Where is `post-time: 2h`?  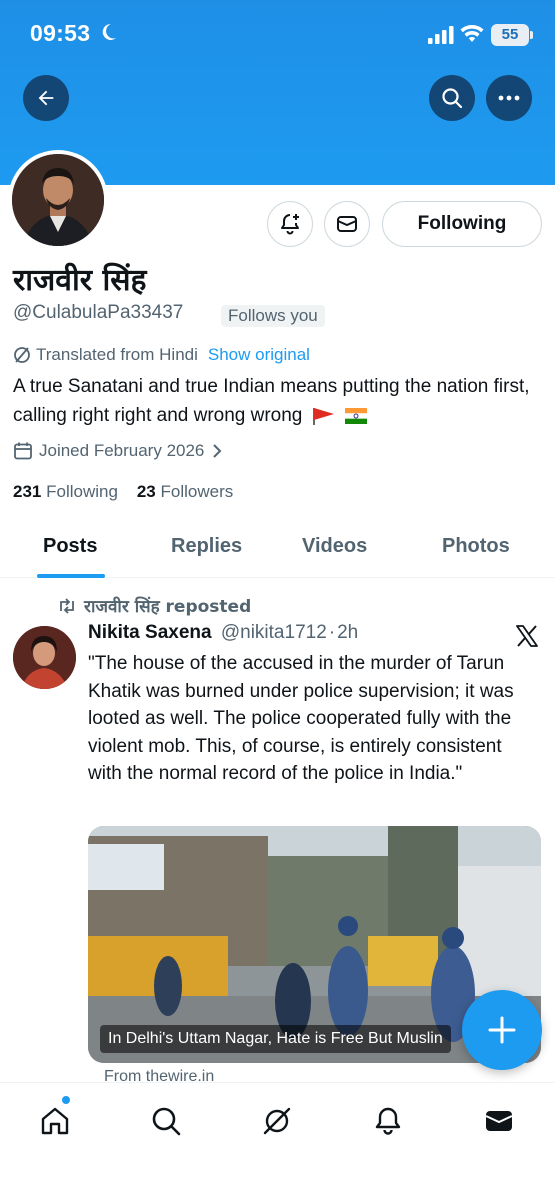 post-time: 2h is located at coordinates (348, 632).